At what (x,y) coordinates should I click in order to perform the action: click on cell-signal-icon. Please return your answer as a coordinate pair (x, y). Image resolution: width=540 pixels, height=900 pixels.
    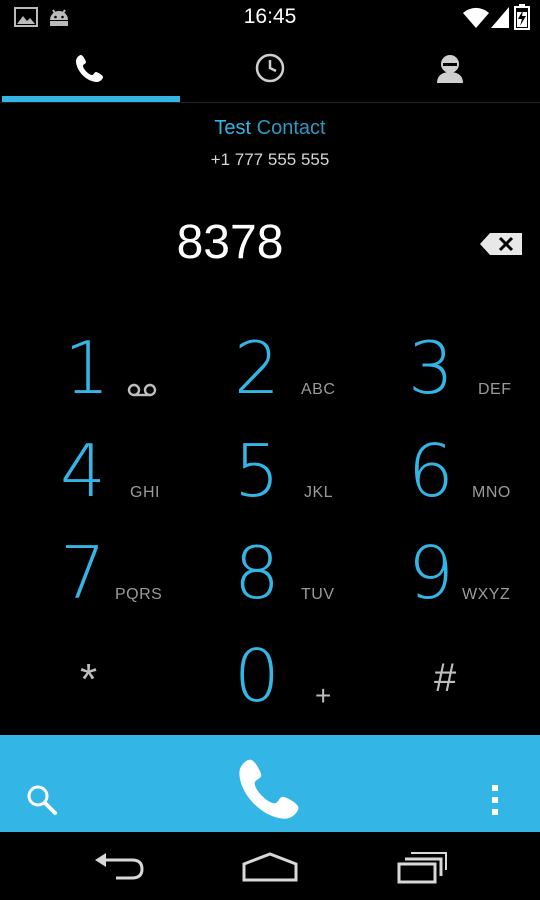
    Looking at the image, I should click on (500, 19).